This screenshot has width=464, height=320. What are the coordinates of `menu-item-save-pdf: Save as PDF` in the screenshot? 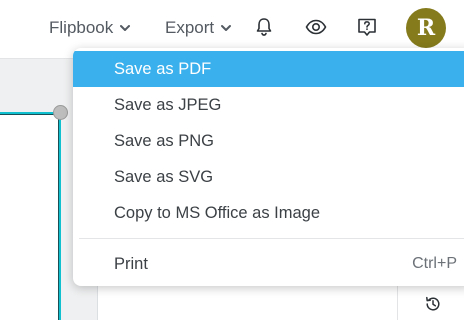 It's located at (268, 69).